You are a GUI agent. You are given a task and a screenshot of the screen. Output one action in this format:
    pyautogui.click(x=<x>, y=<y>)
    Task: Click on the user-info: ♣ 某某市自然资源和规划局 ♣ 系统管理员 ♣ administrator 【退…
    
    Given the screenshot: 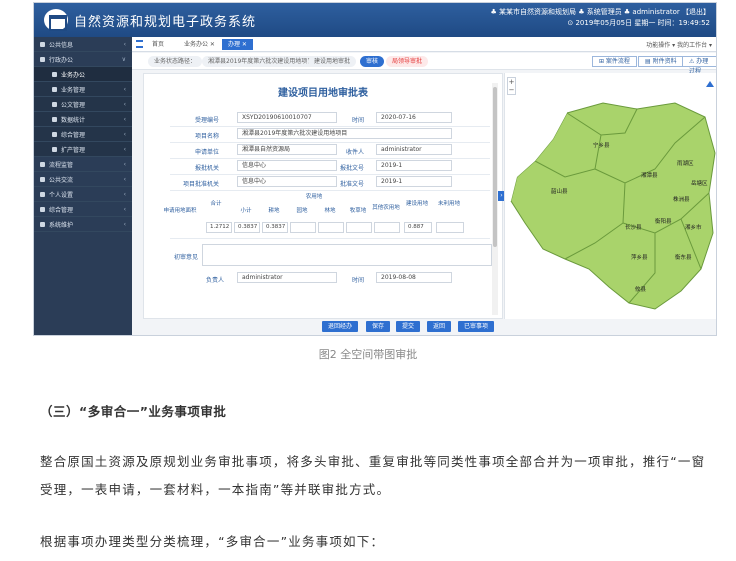 What is the action you would take?
    pyautogui.click(x=600, y=18)
    